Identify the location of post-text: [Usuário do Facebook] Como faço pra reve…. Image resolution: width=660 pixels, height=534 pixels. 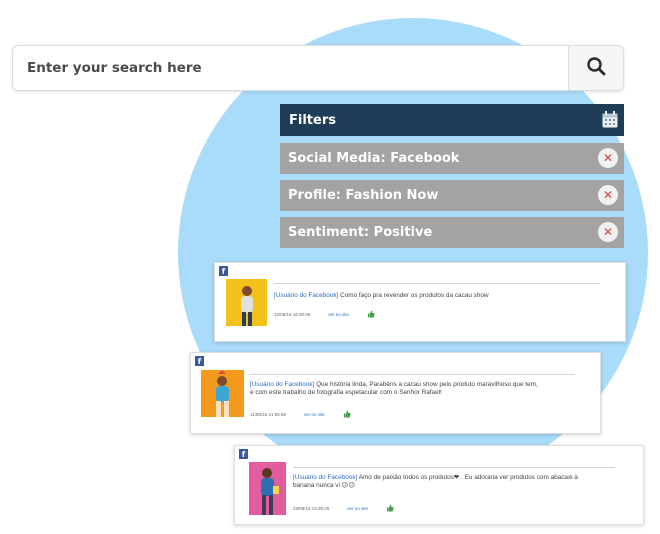
(439, 296).